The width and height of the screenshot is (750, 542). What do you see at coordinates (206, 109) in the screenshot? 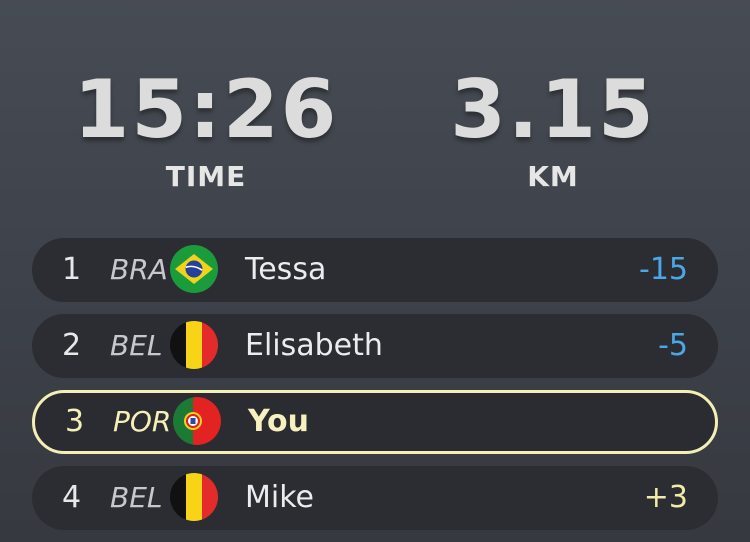
I see `time-value: 15:26` at bounding box center [206, 109].